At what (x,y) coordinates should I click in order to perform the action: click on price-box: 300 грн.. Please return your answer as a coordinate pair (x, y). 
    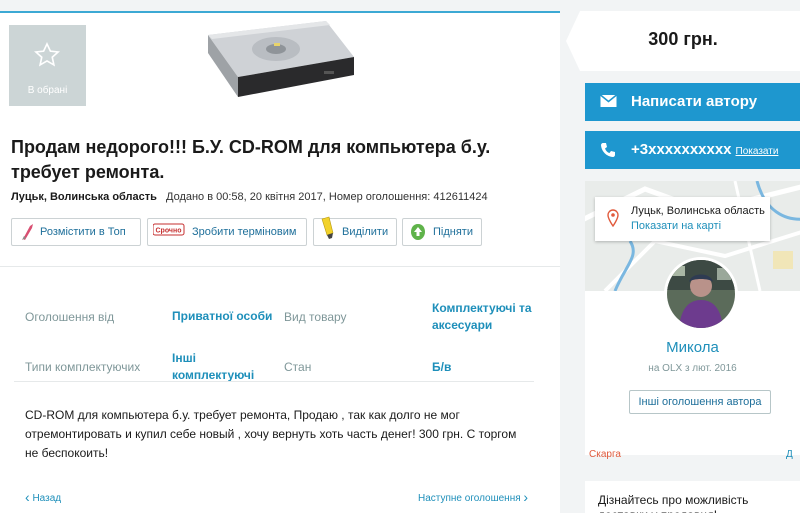
    Looking at the image, I should click on (683, 41).